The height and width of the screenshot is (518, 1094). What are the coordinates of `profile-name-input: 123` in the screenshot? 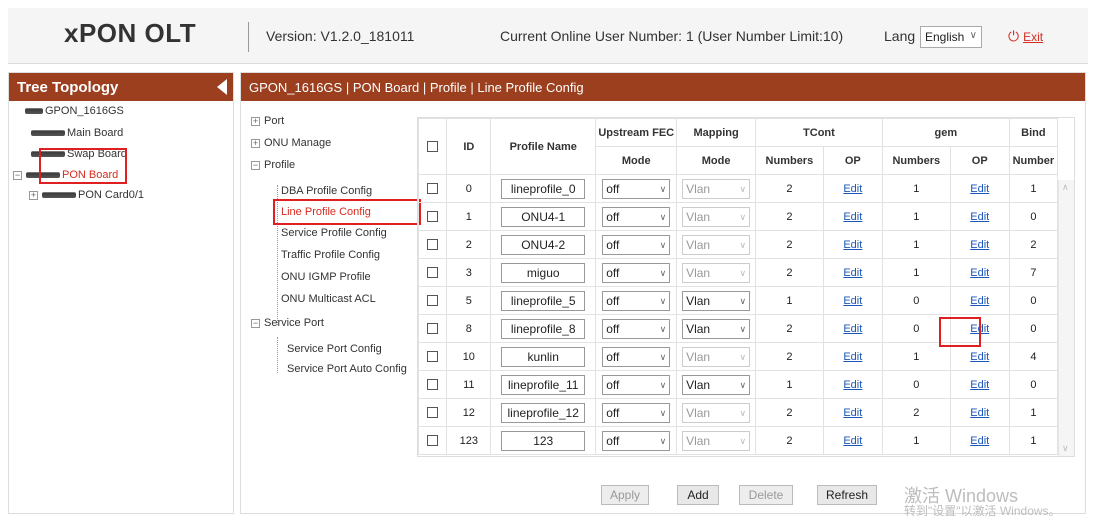 It's located at (543, 440).